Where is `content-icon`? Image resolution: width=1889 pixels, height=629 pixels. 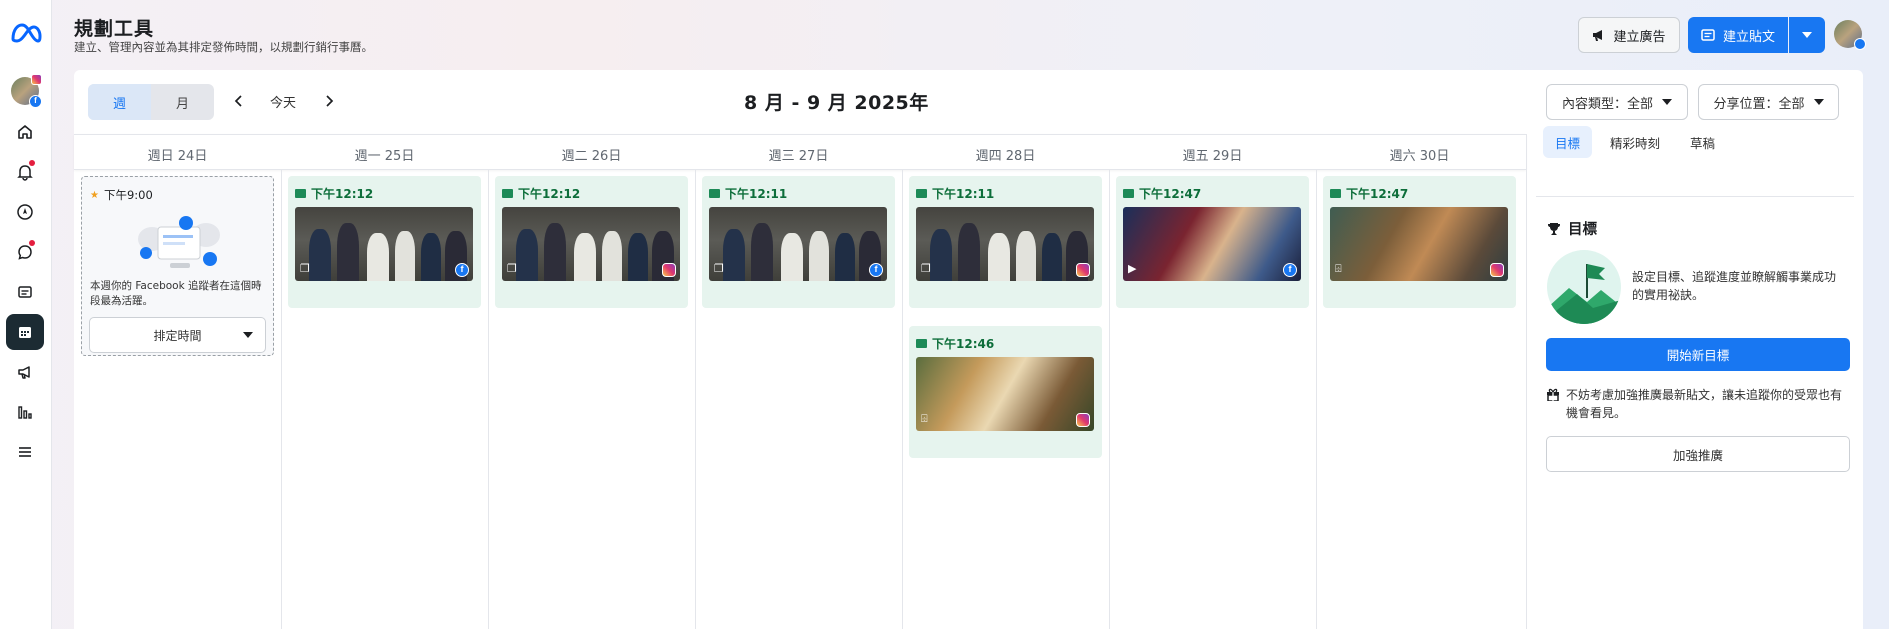 content-icon is located at coordinates (25, 292).